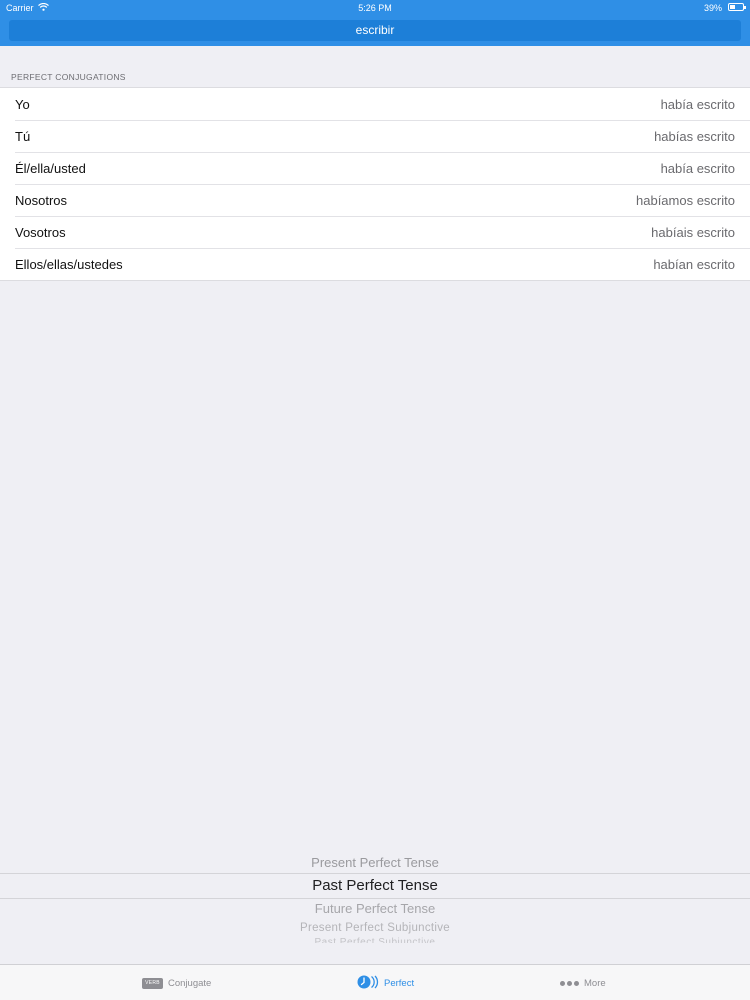  Describe the element at coordinates (69, 264) in the screenshot. I see `pronoun-label: Ellos/ellas/ustedes` at that location.